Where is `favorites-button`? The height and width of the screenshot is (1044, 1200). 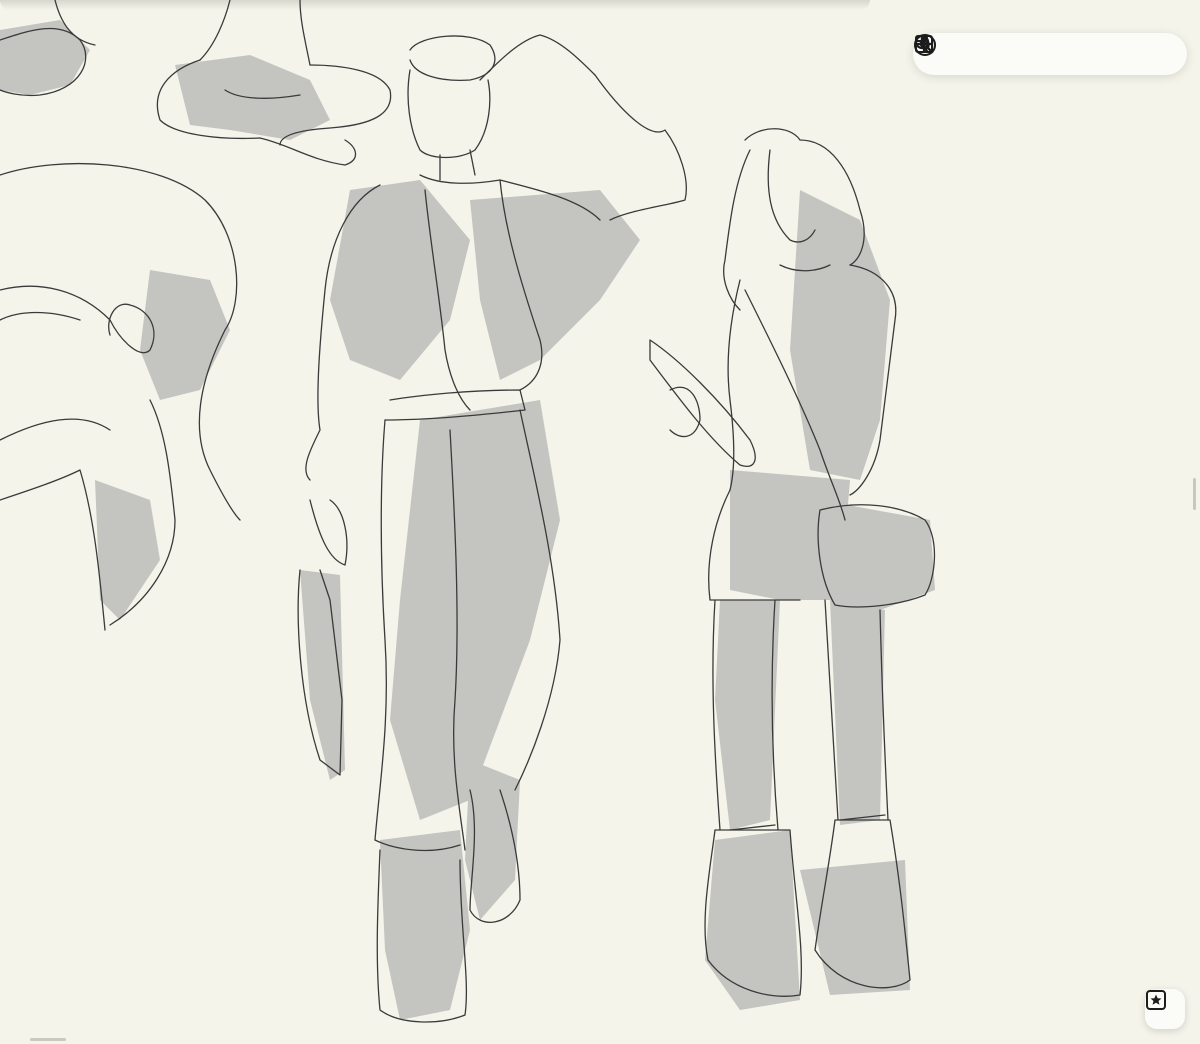 favorites-button is located at coordinates (1165, 1009).